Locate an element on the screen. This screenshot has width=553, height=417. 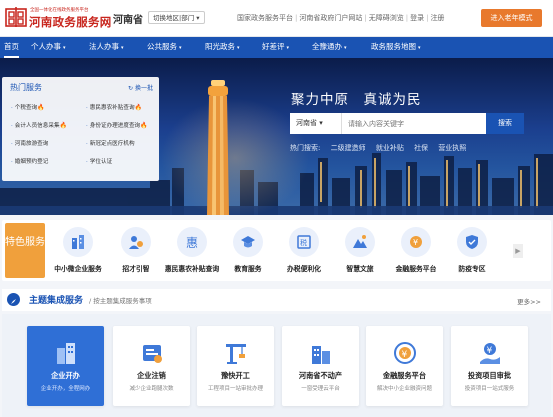
hot-item-medical-institutions: 新冠定点医疗机构 is located at coordinates (110, 143).